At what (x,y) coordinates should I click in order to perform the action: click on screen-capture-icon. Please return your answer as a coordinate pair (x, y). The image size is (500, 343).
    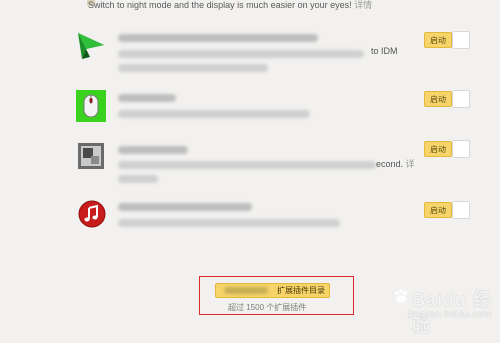
    Looking at the image, I should click on (91, 156).